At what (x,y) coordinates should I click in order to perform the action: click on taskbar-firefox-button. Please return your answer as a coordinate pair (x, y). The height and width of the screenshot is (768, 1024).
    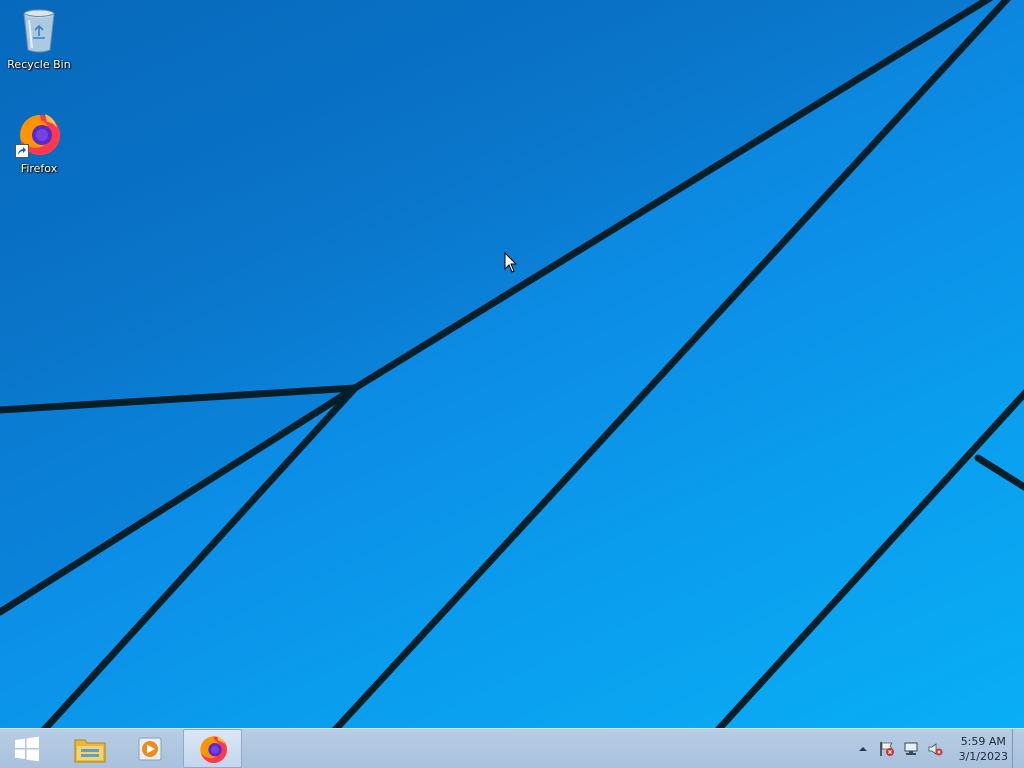
    Looking at the image, I should click on (212, 748).